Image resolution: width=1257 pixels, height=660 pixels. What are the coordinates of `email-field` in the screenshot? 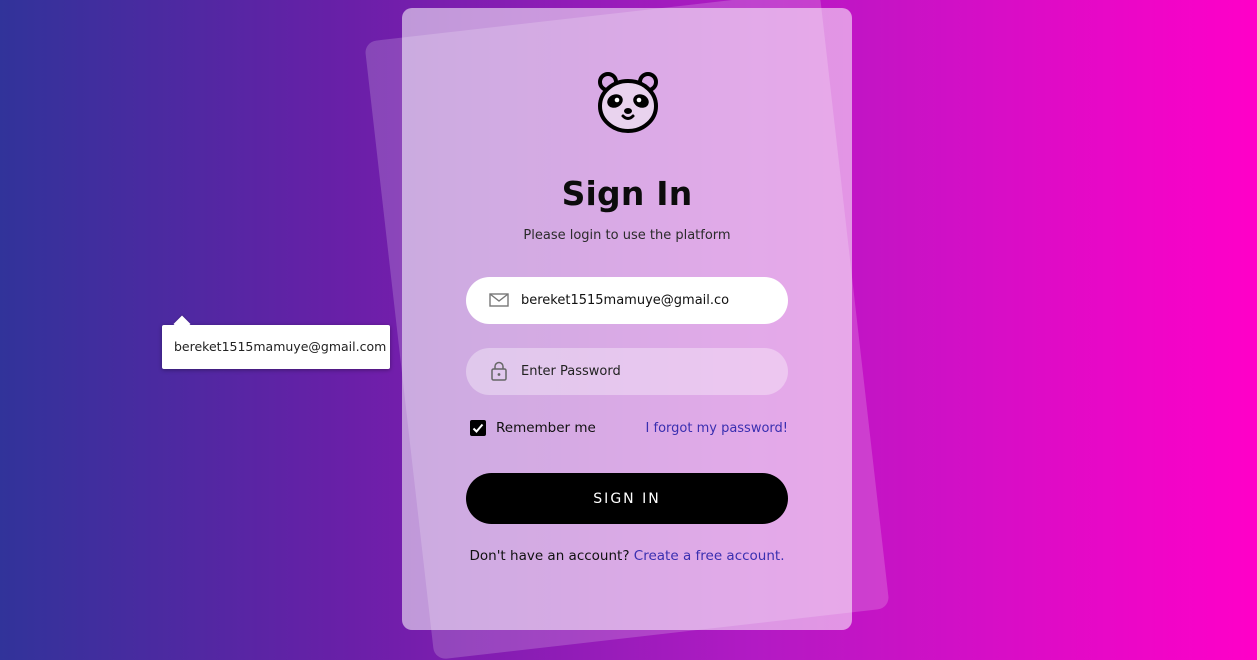 It's located at (627, 300).